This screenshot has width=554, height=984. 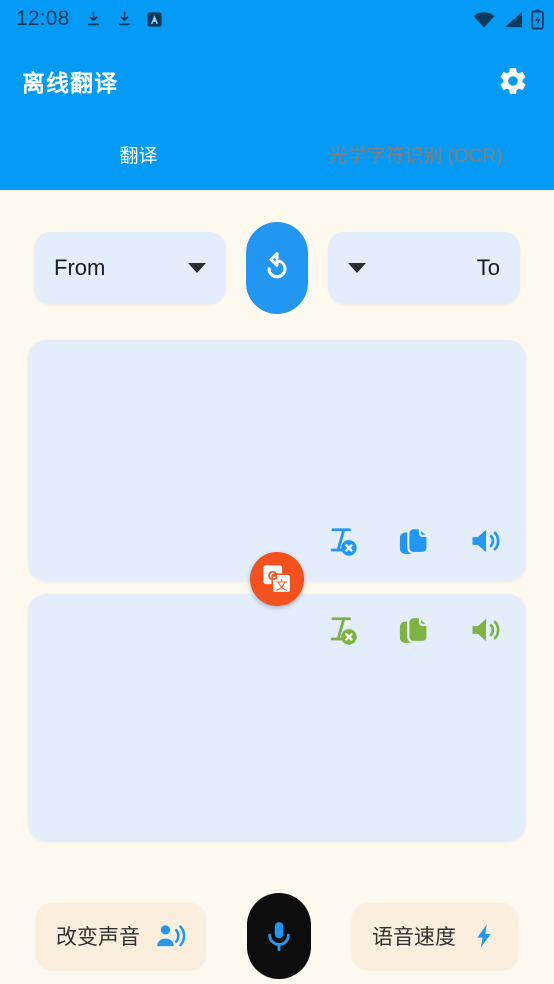 What do you see at coordinates (537, 19) in the screenshot?
I see `battery-charging-icon` at bounding box center [537, 19].